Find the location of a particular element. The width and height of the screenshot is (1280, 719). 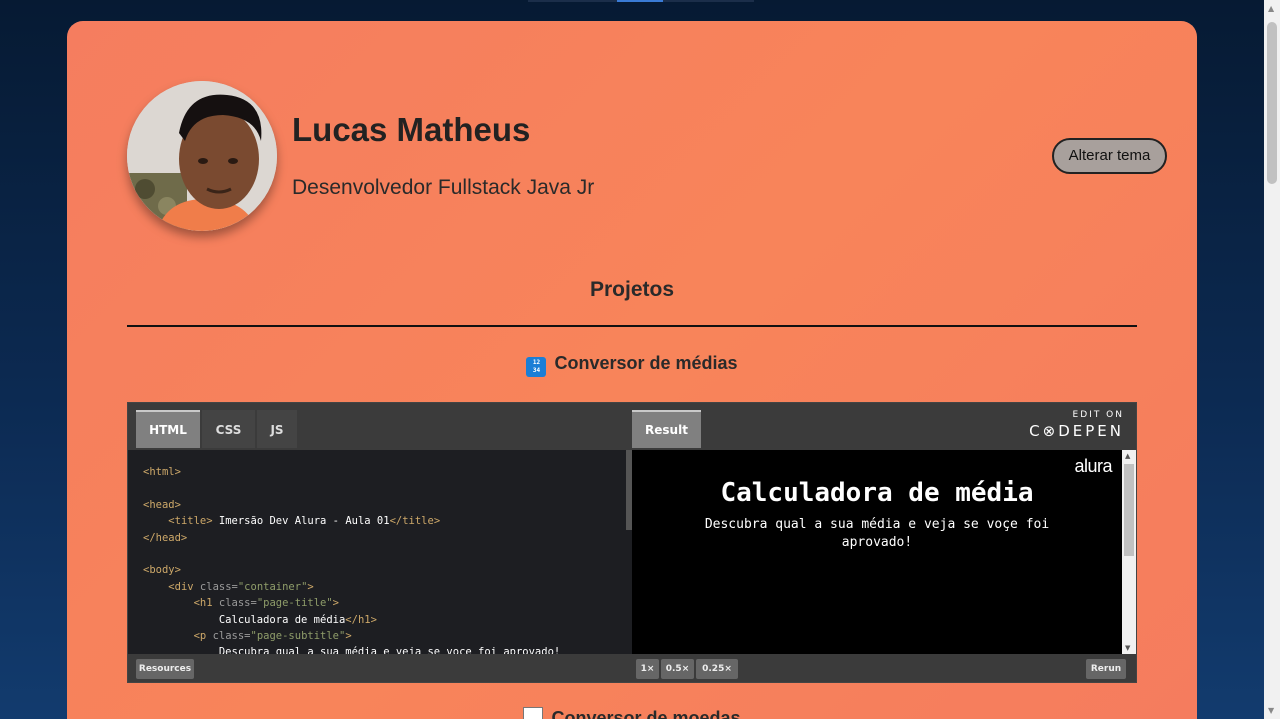

numbers-icon: 12 34 is located at coordinates (536, 367).